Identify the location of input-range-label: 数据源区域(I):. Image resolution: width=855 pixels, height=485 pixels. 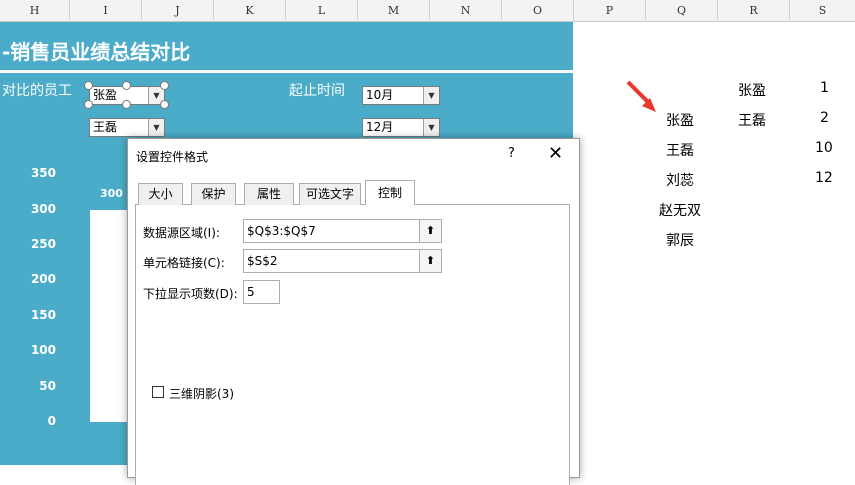
(181, 233).